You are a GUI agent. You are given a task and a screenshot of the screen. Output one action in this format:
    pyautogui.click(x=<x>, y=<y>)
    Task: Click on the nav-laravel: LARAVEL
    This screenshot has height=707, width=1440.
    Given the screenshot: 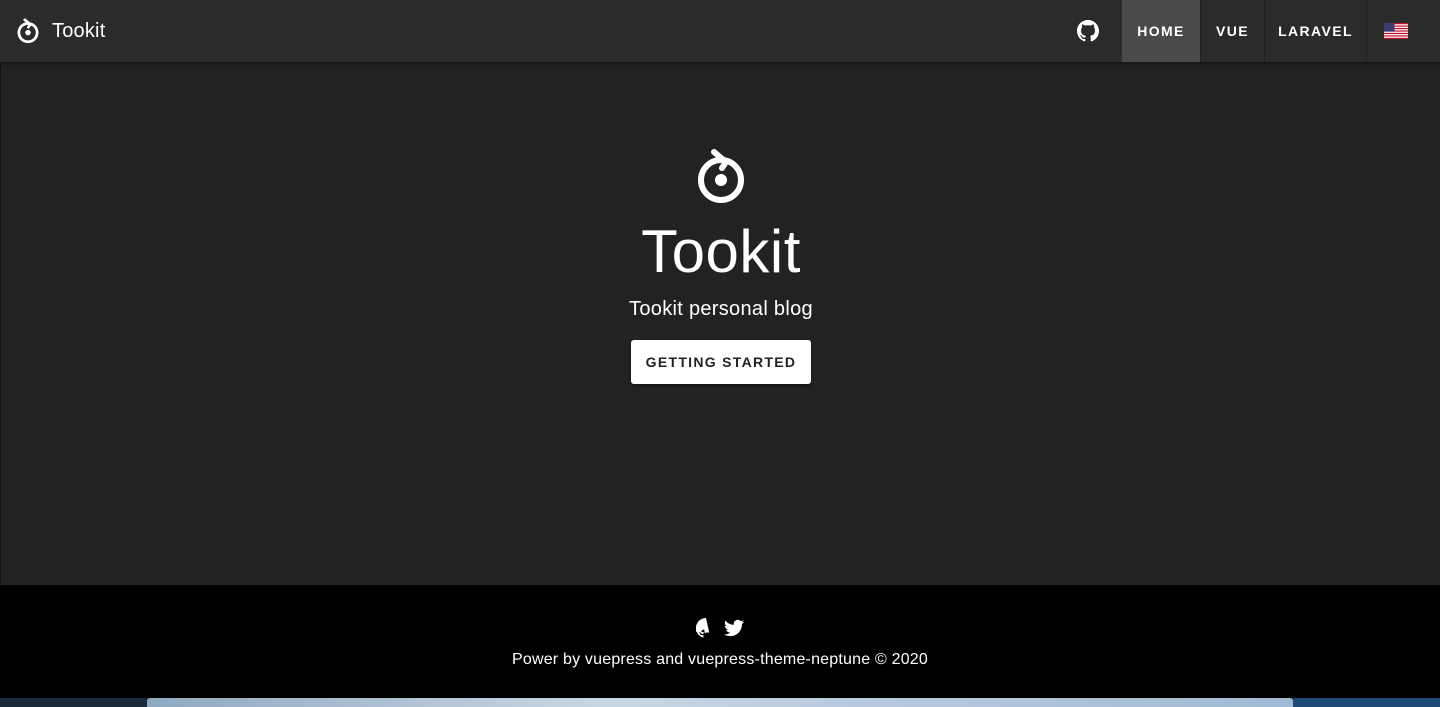 What is the action you would take?
    pyautogui.click(x=1315, y=31)
    